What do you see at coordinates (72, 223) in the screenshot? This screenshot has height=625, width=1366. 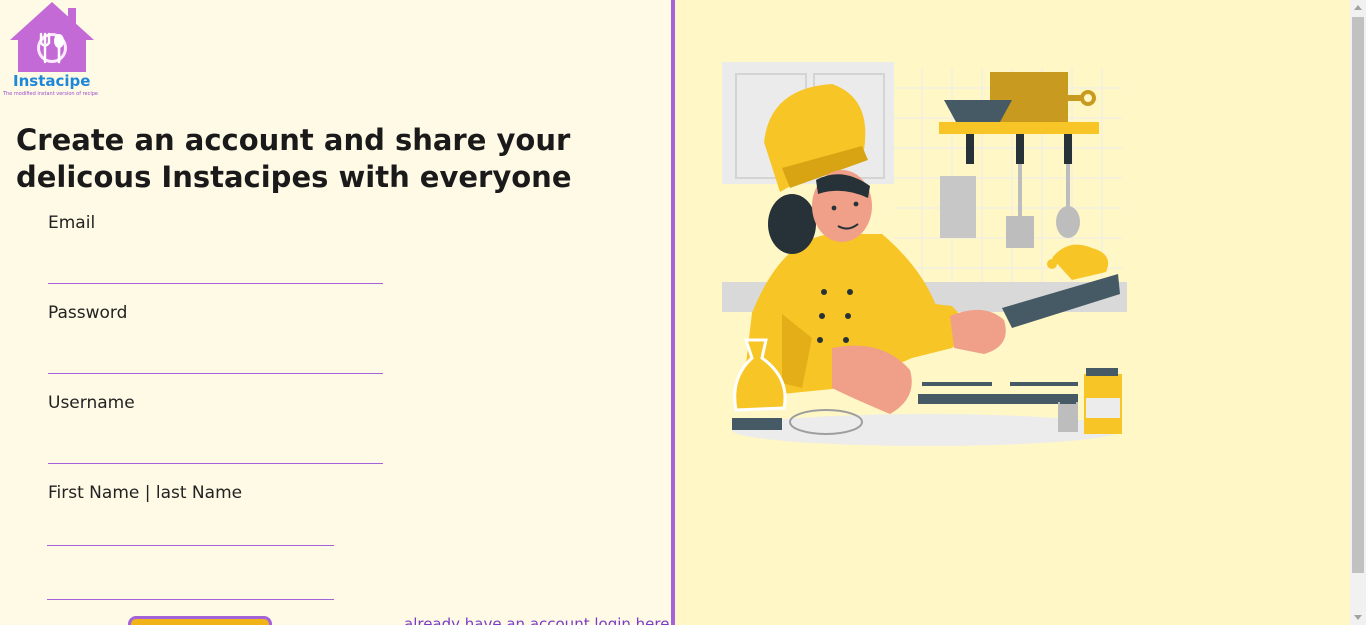 I see `email-label: Email` at bounding box center [72, 223].